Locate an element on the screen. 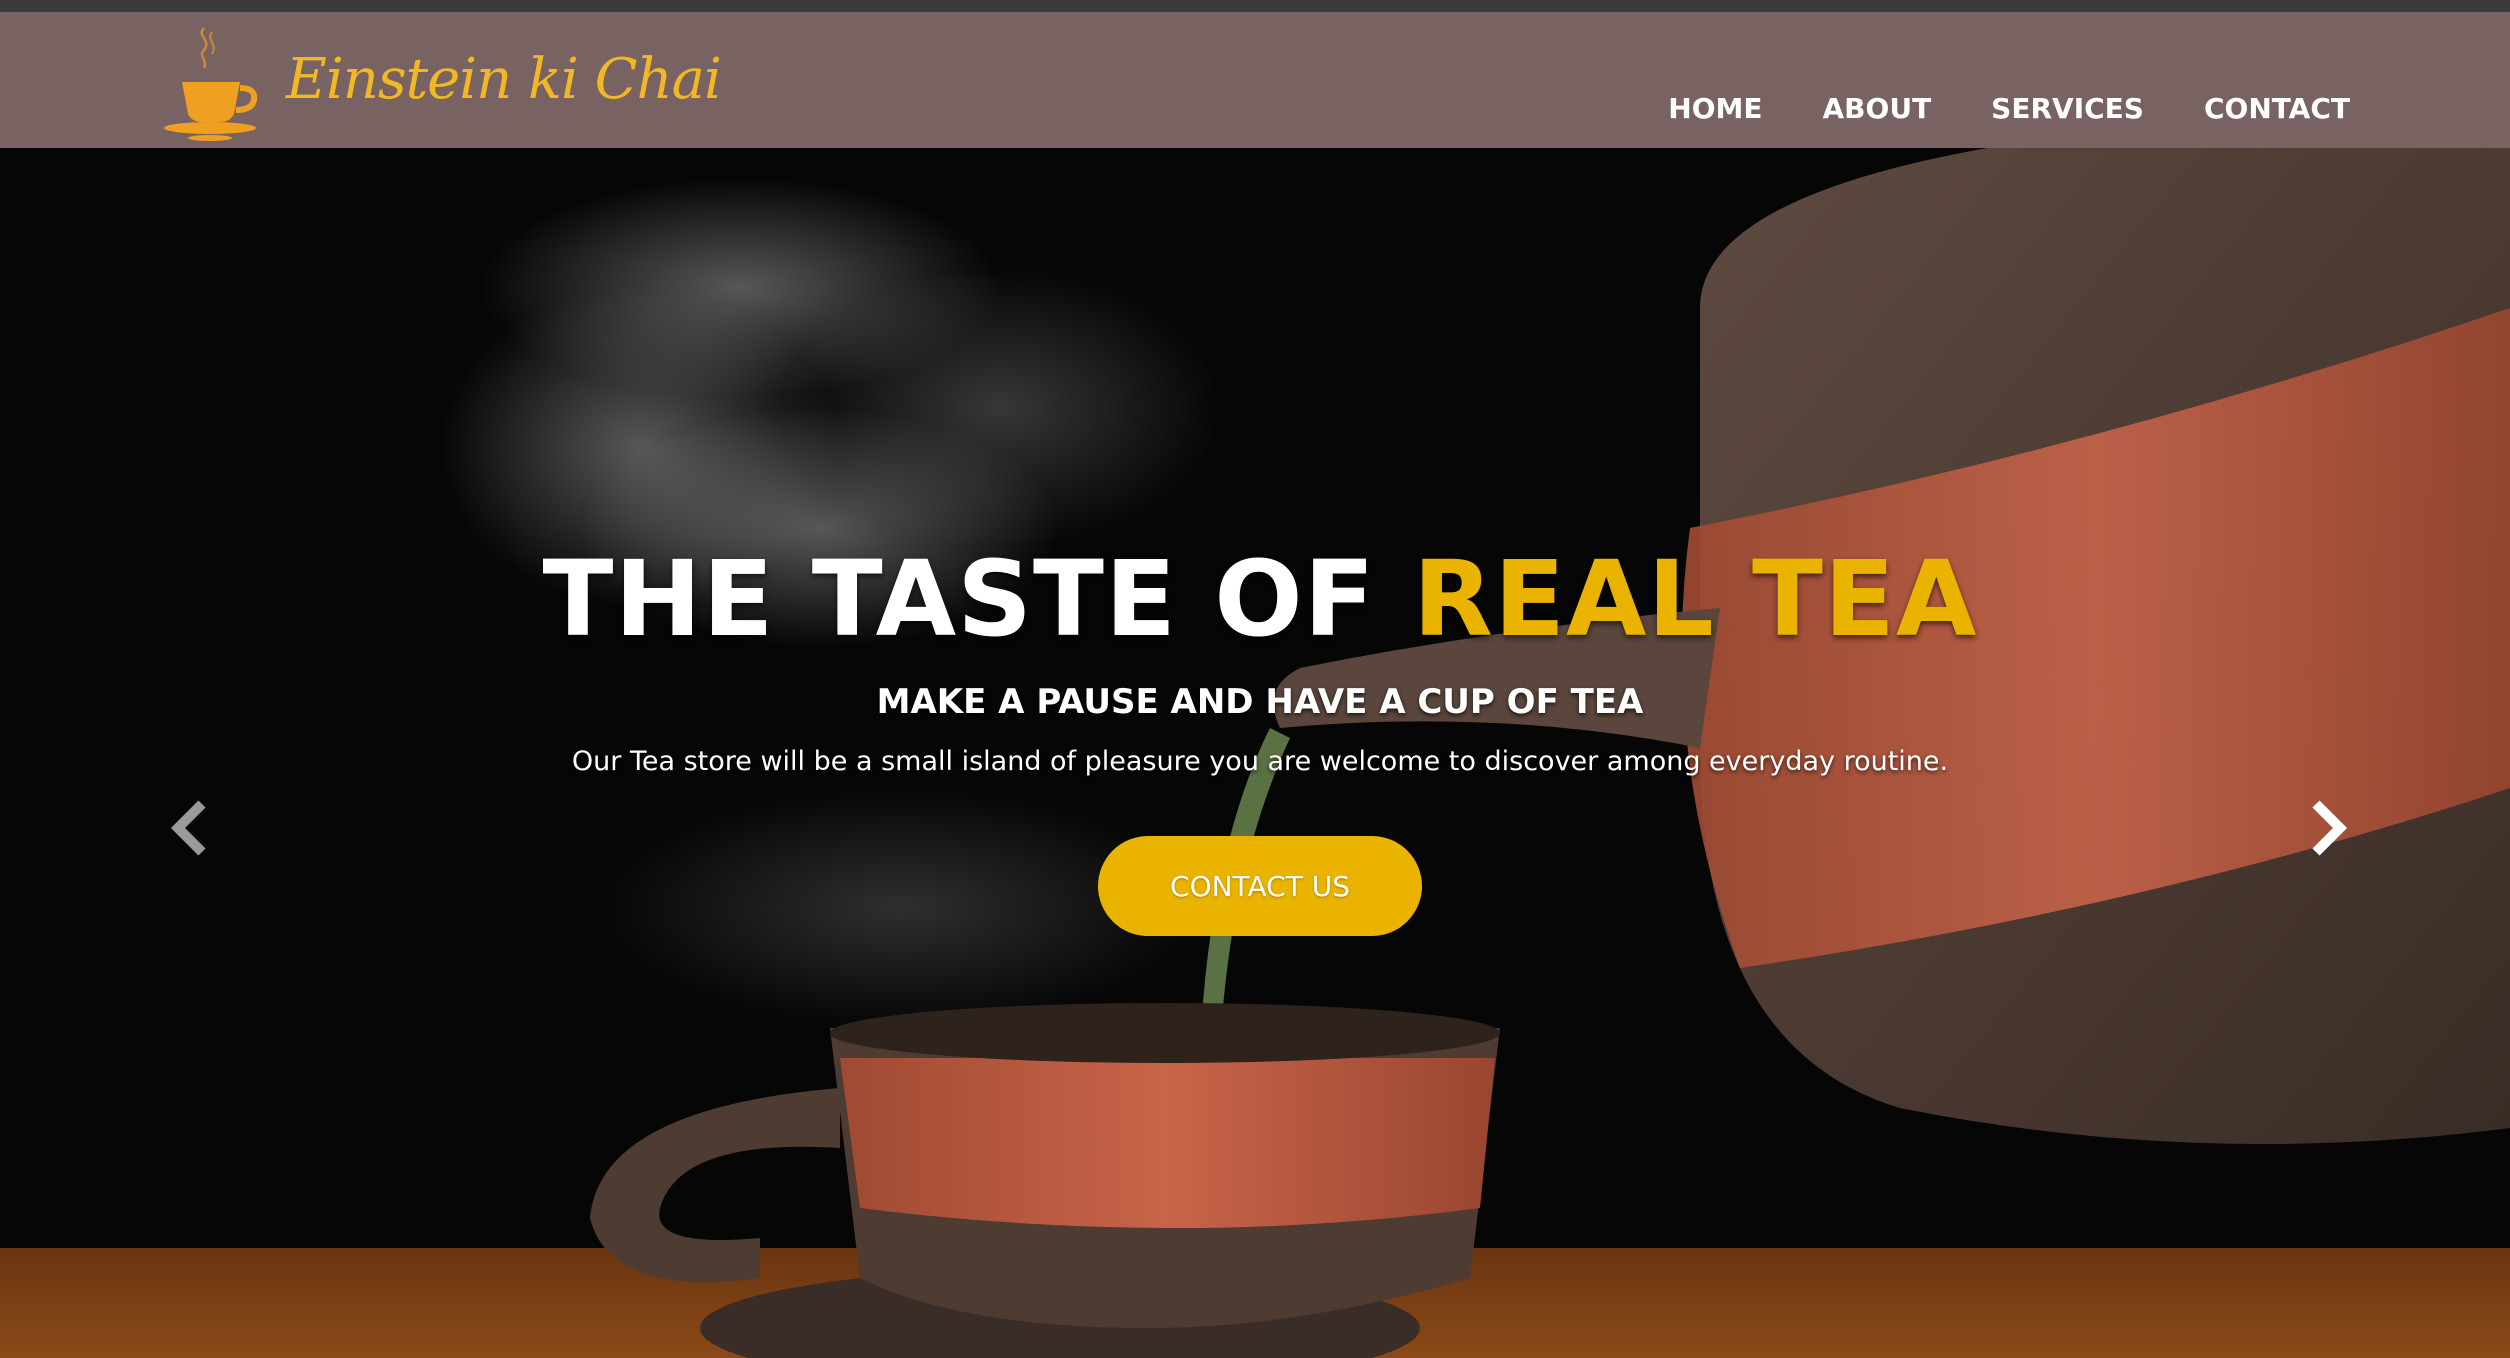  chevron-right-icon is located at coordinates (2330, 828).